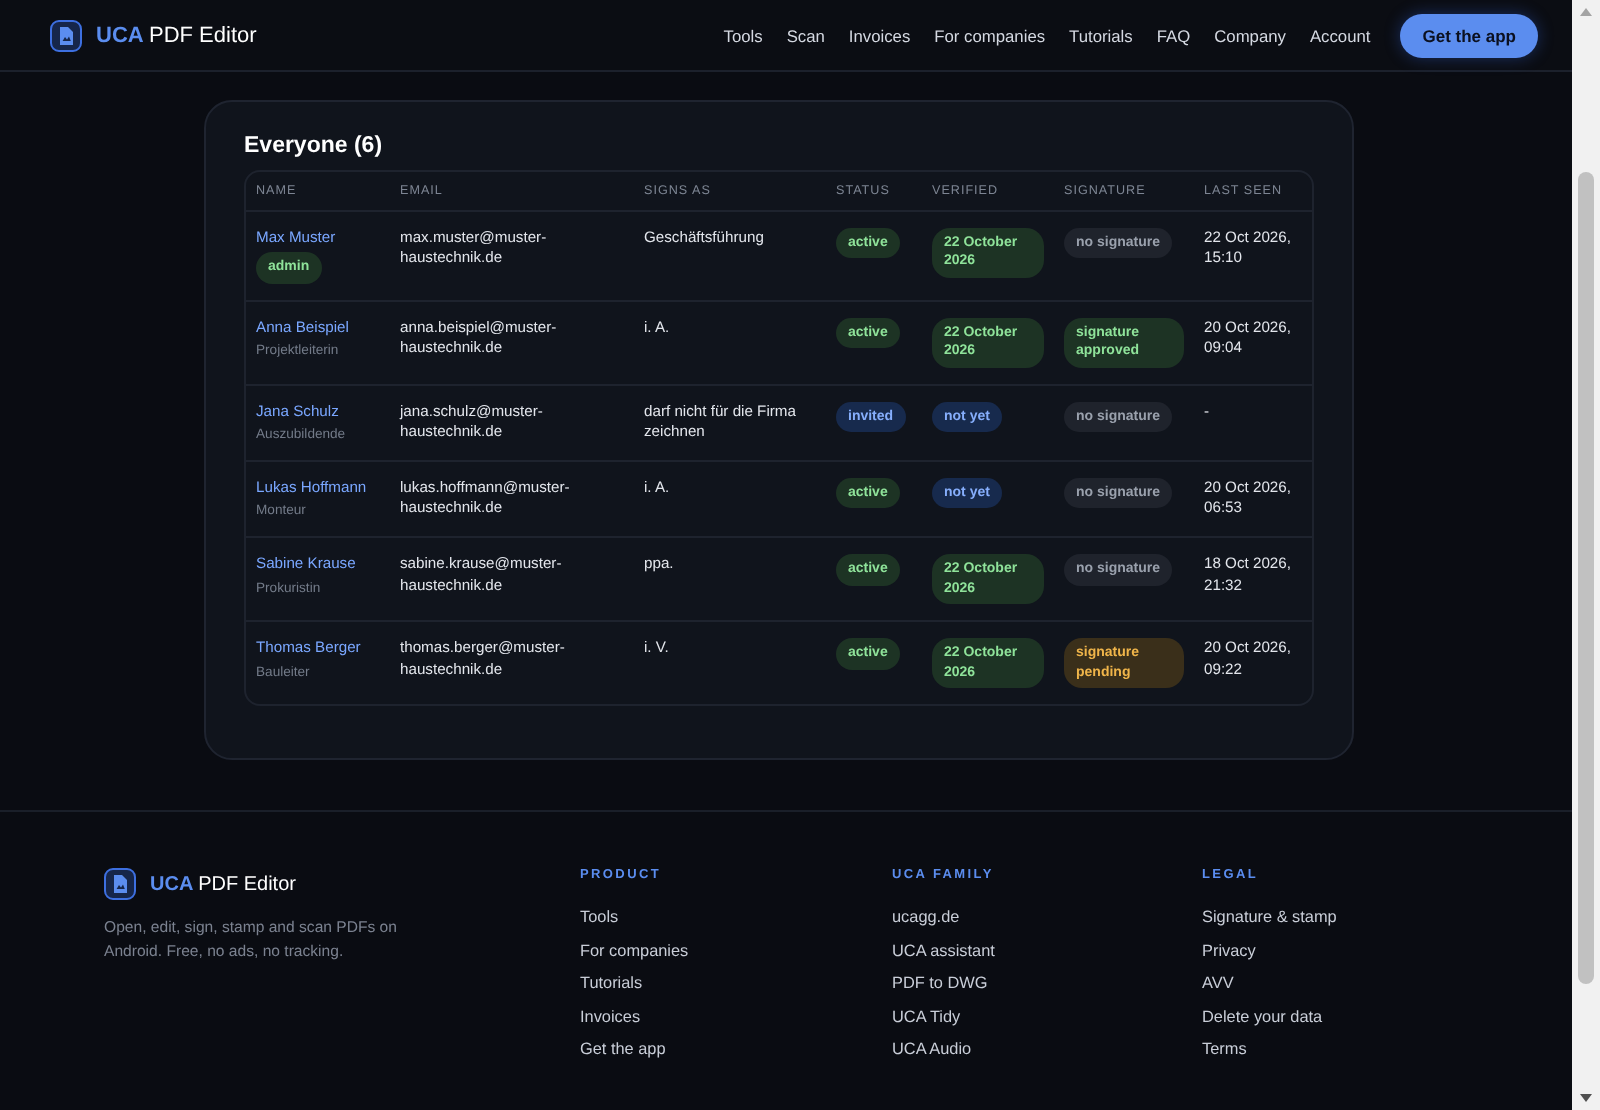  What do you see at coordinates (943, 950) in the screenshot?
I see `footer-link: UCA assistant` at bounding box center [943, 950].